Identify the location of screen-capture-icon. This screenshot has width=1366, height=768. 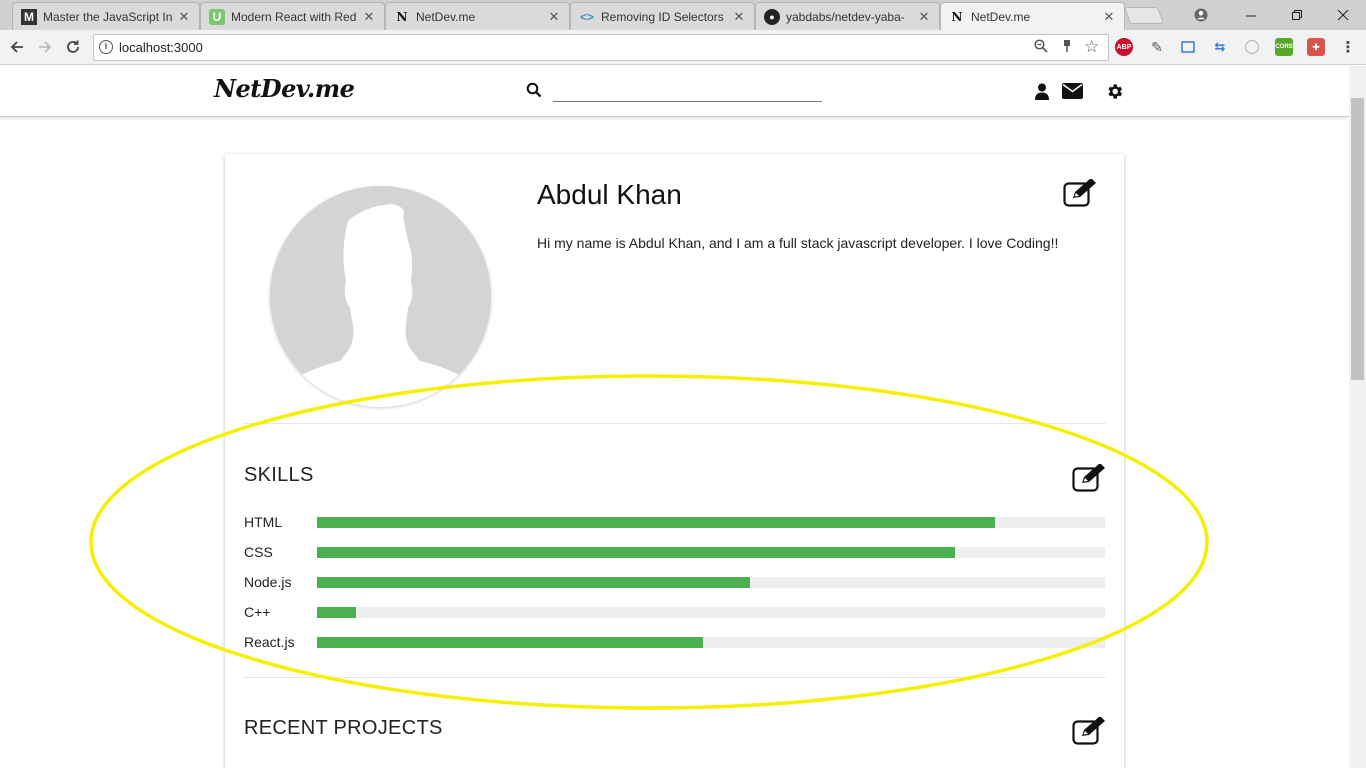
(1188, 47).